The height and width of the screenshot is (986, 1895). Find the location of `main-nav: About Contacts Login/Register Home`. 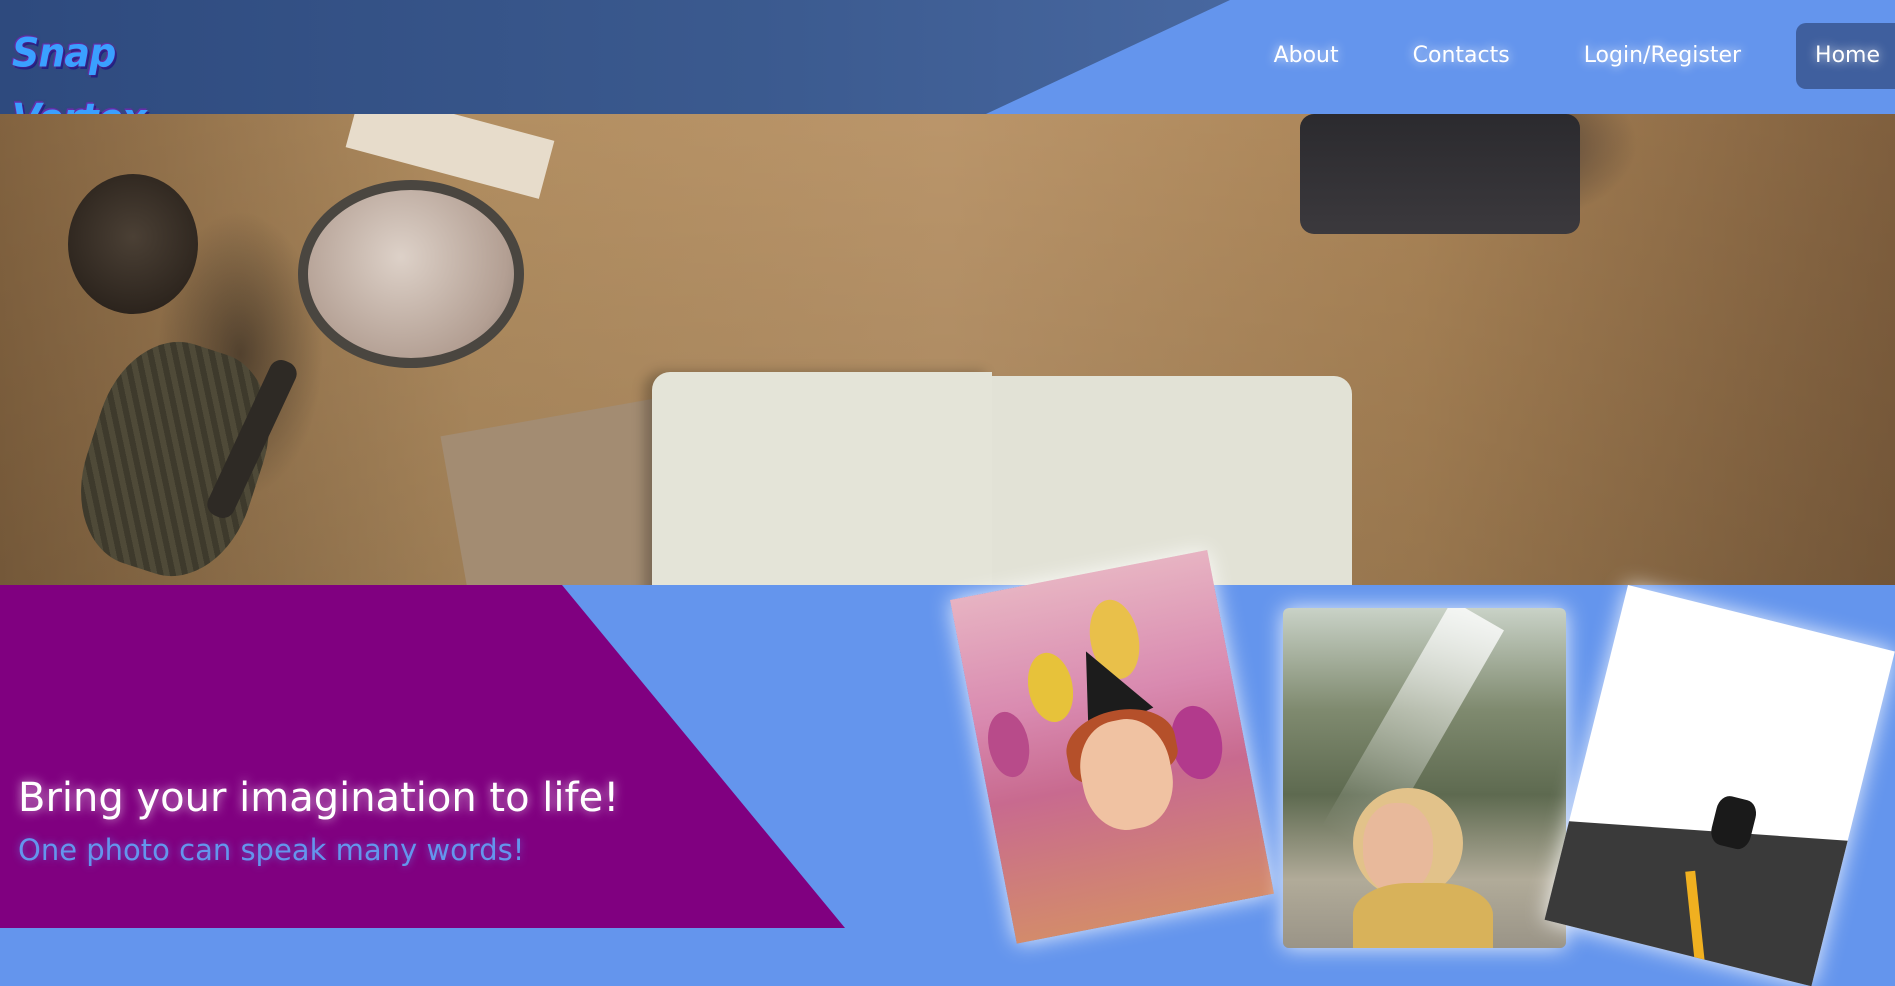

main-nav: About Contacts Login/Register Home is located at coordinates (1566, 56).